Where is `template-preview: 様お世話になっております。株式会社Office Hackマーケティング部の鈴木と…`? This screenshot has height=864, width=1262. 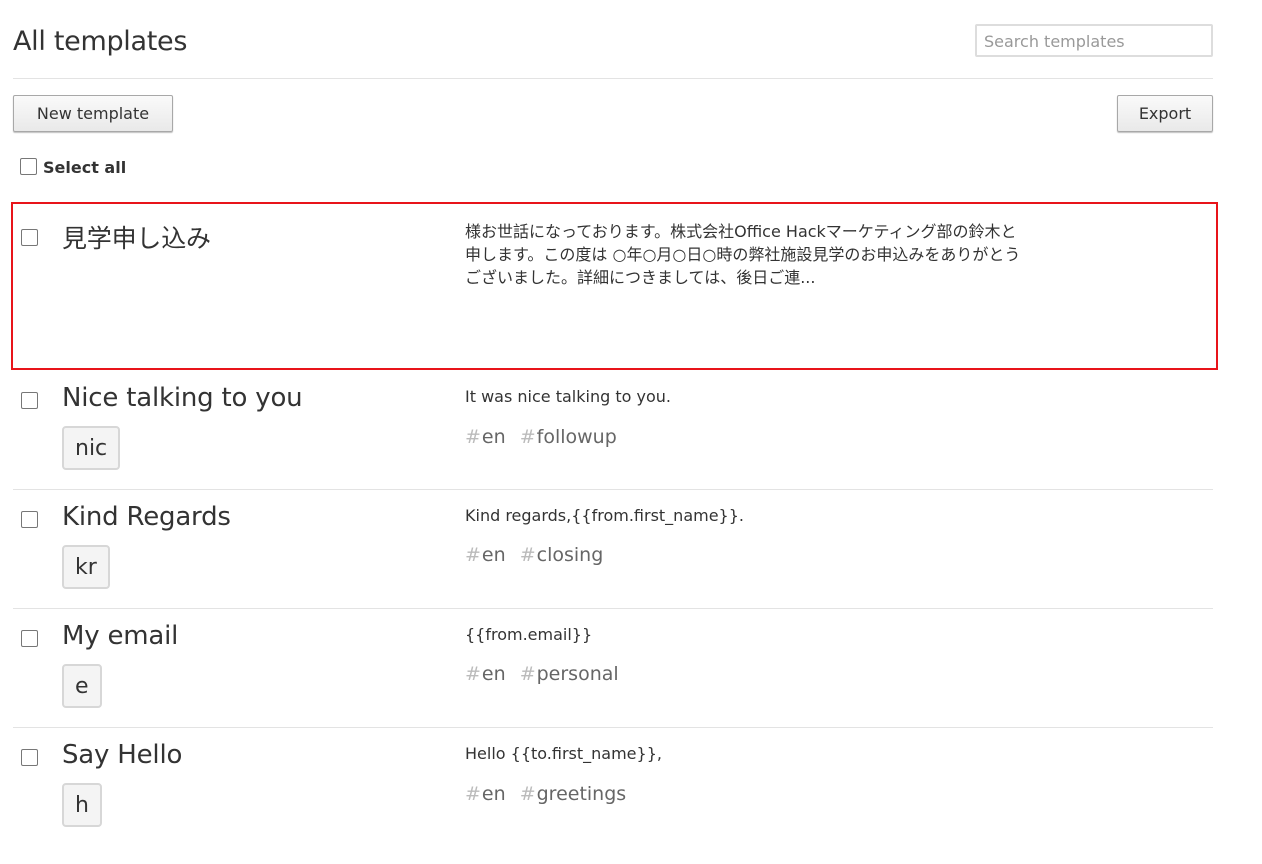 template-preview: 様お世話になっております。株式会社Office Hackマーケティング部の鈴木と… is located at coordinates (743, 254).